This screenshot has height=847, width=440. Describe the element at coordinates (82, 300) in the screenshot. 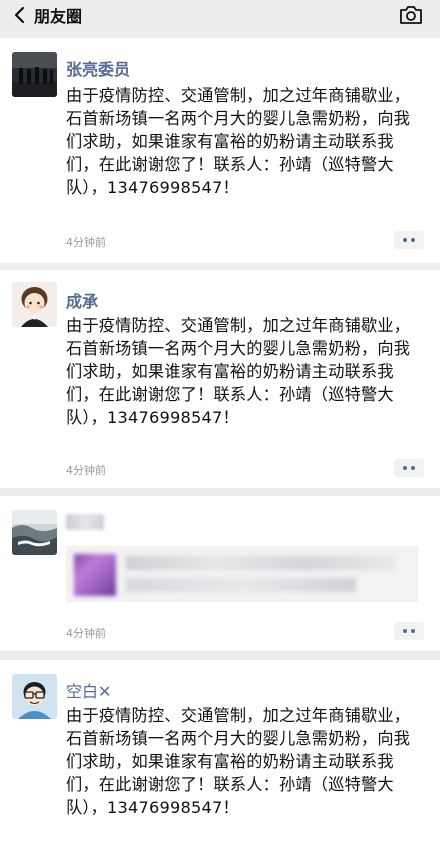

I see `author-name: 成承` at that location.